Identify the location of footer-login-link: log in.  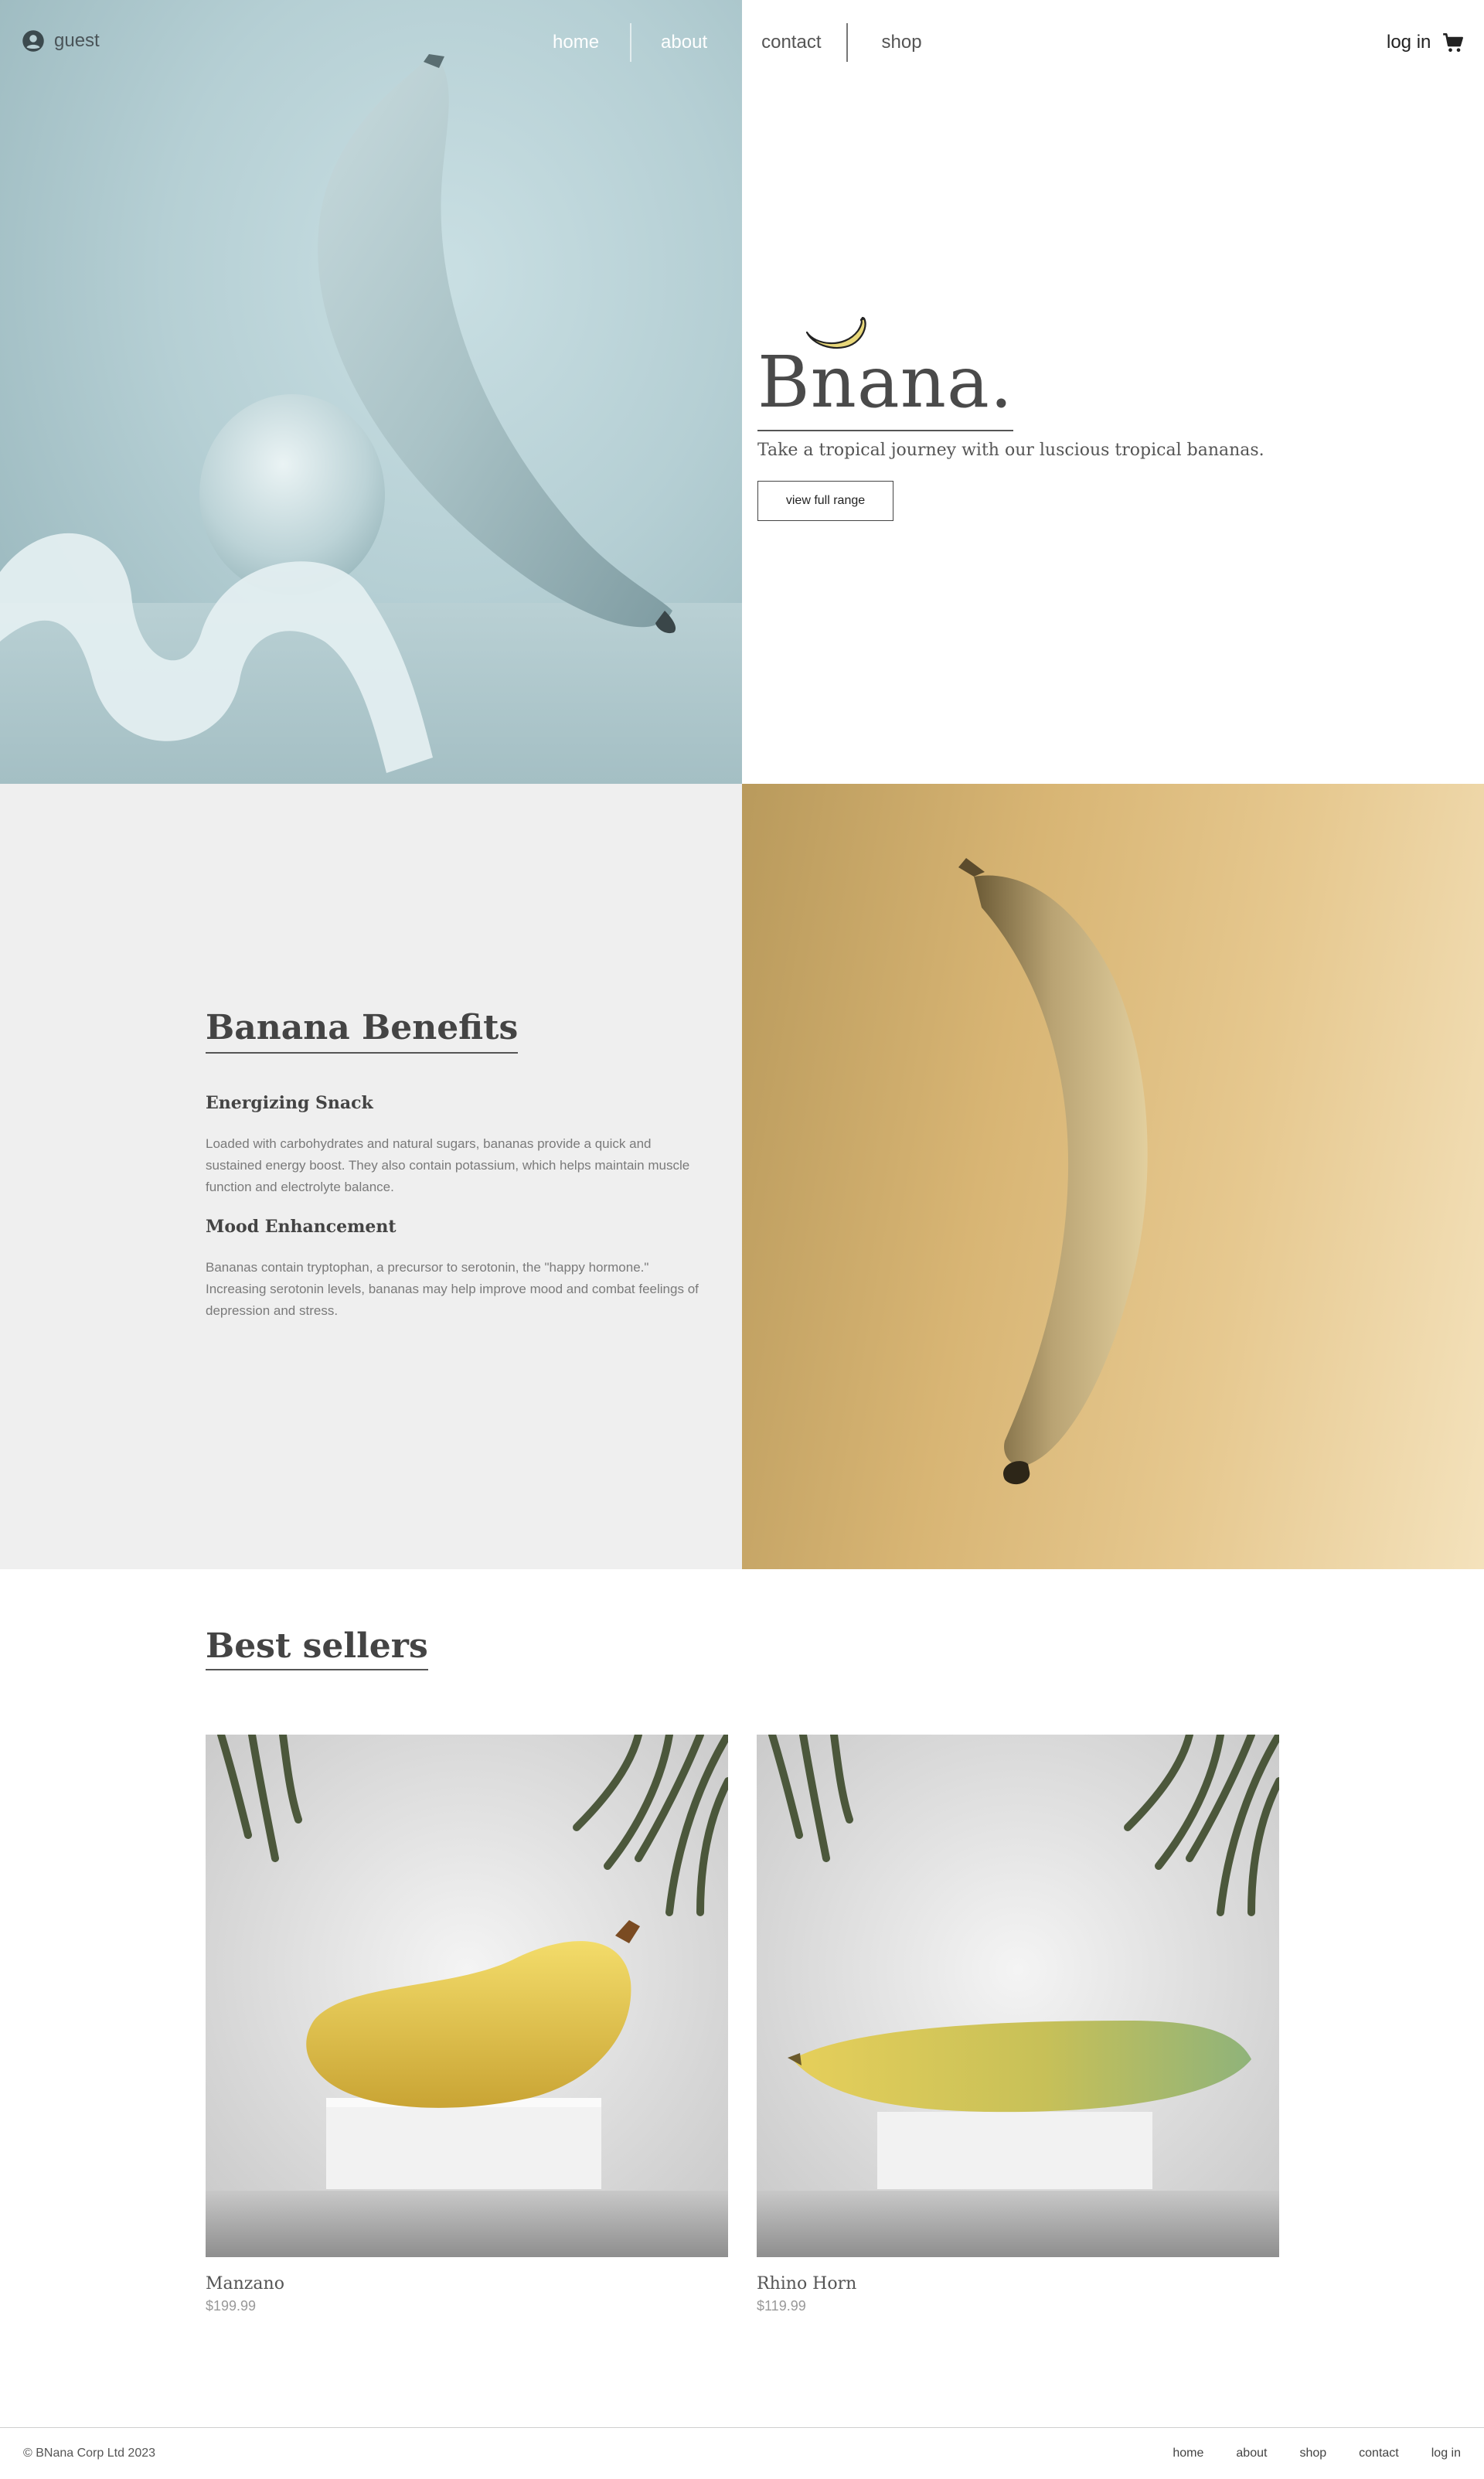
(1446, 2453).